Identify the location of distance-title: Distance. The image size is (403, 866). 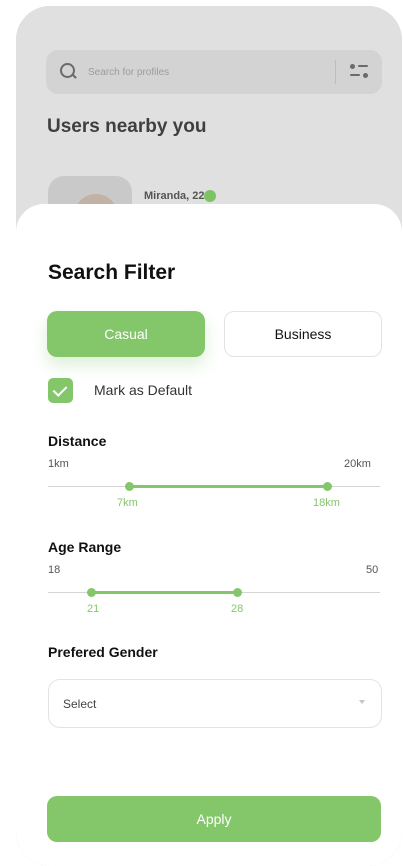
(77, 441).